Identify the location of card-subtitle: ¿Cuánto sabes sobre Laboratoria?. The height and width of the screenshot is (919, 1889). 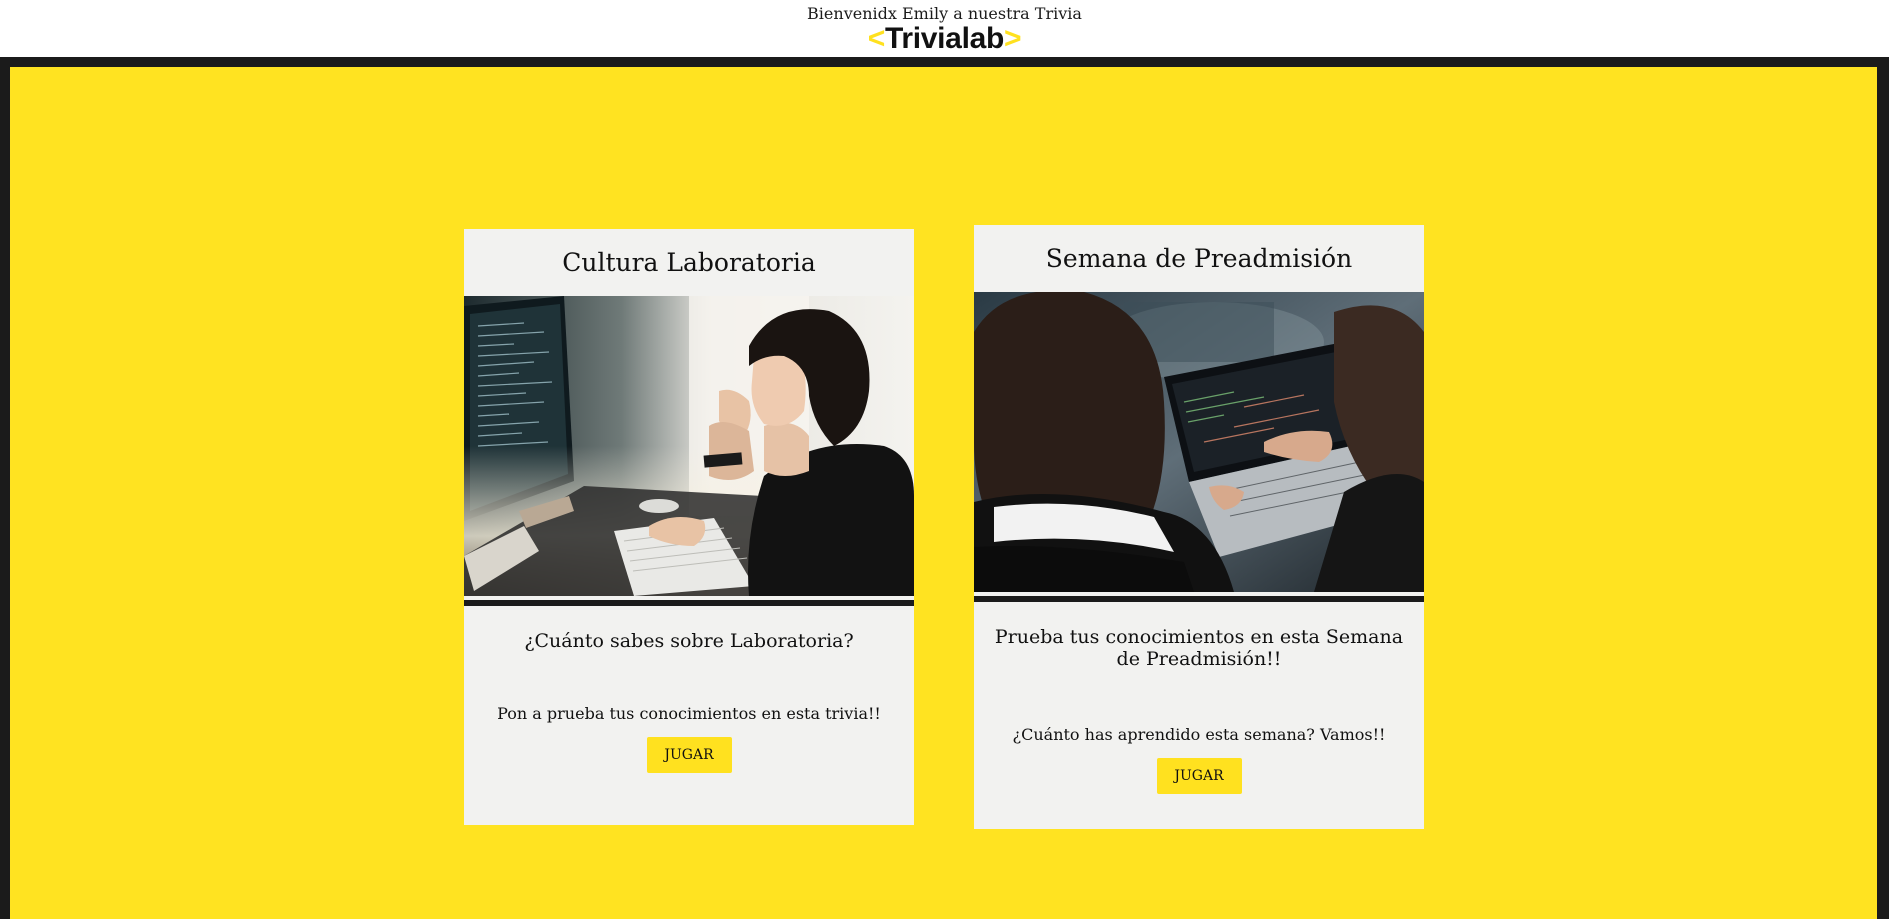
(689, 641).